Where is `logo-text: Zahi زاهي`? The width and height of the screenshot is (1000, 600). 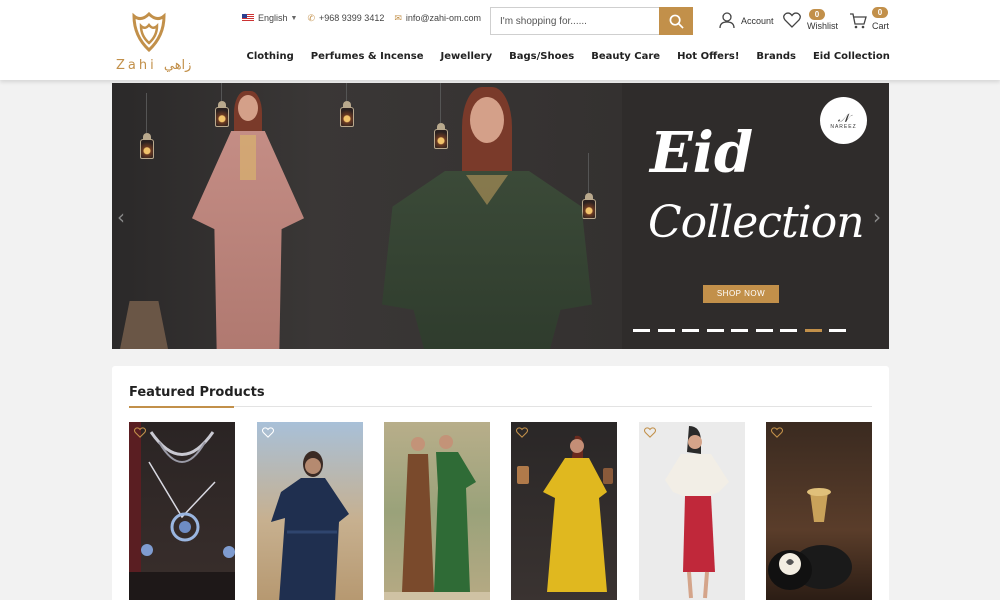 logo-text: Zahi زاهي is located at coordinates (154, 65).